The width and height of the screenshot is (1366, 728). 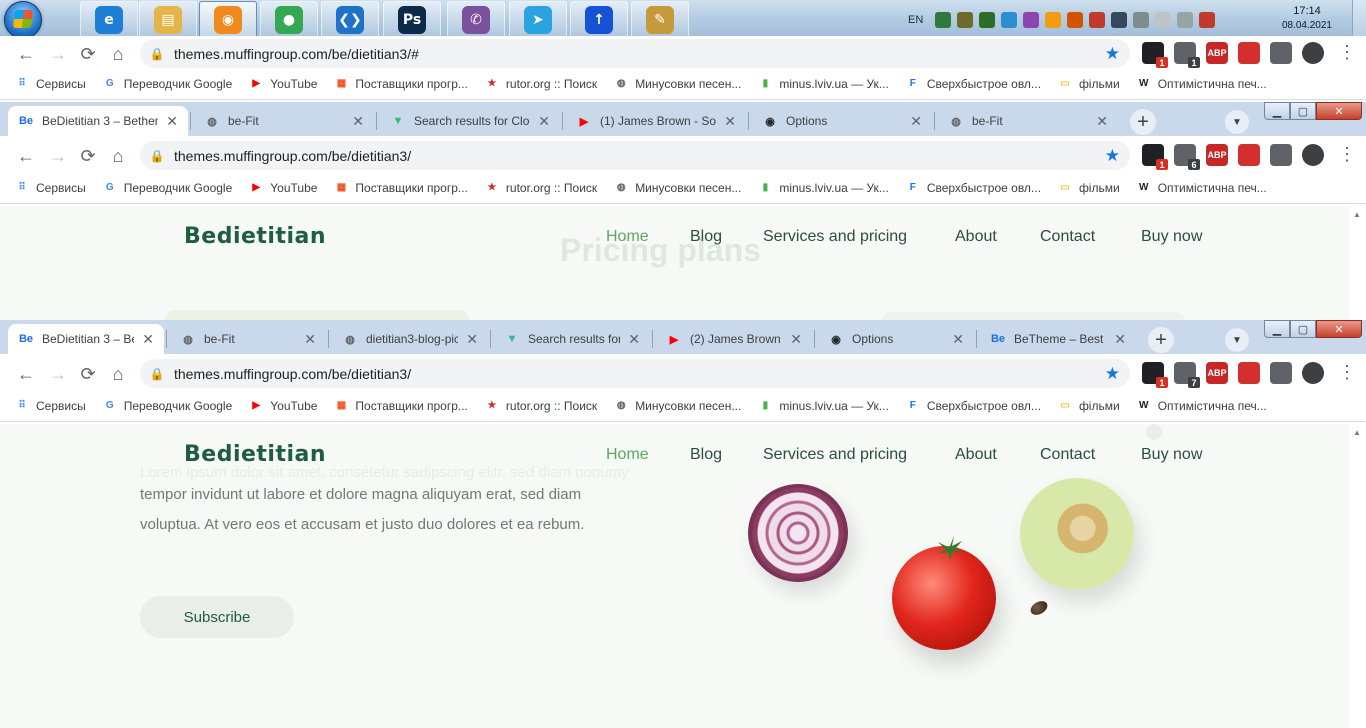 What do you see at coordinates (1249, 155) in the screenshot?
I see `pdf-icon` at bounding box center [1249, 155].